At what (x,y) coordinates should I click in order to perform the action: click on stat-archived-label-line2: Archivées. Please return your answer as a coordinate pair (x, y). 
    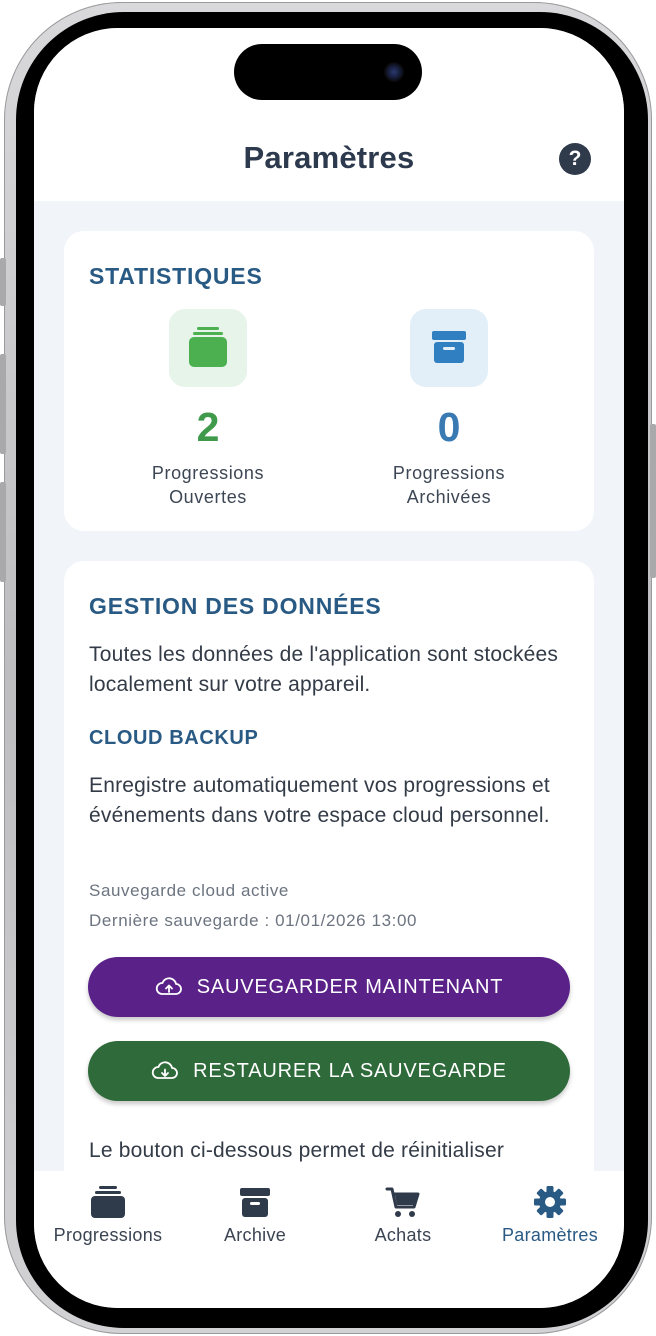
    Looking at the image, I should click on (449, 497).